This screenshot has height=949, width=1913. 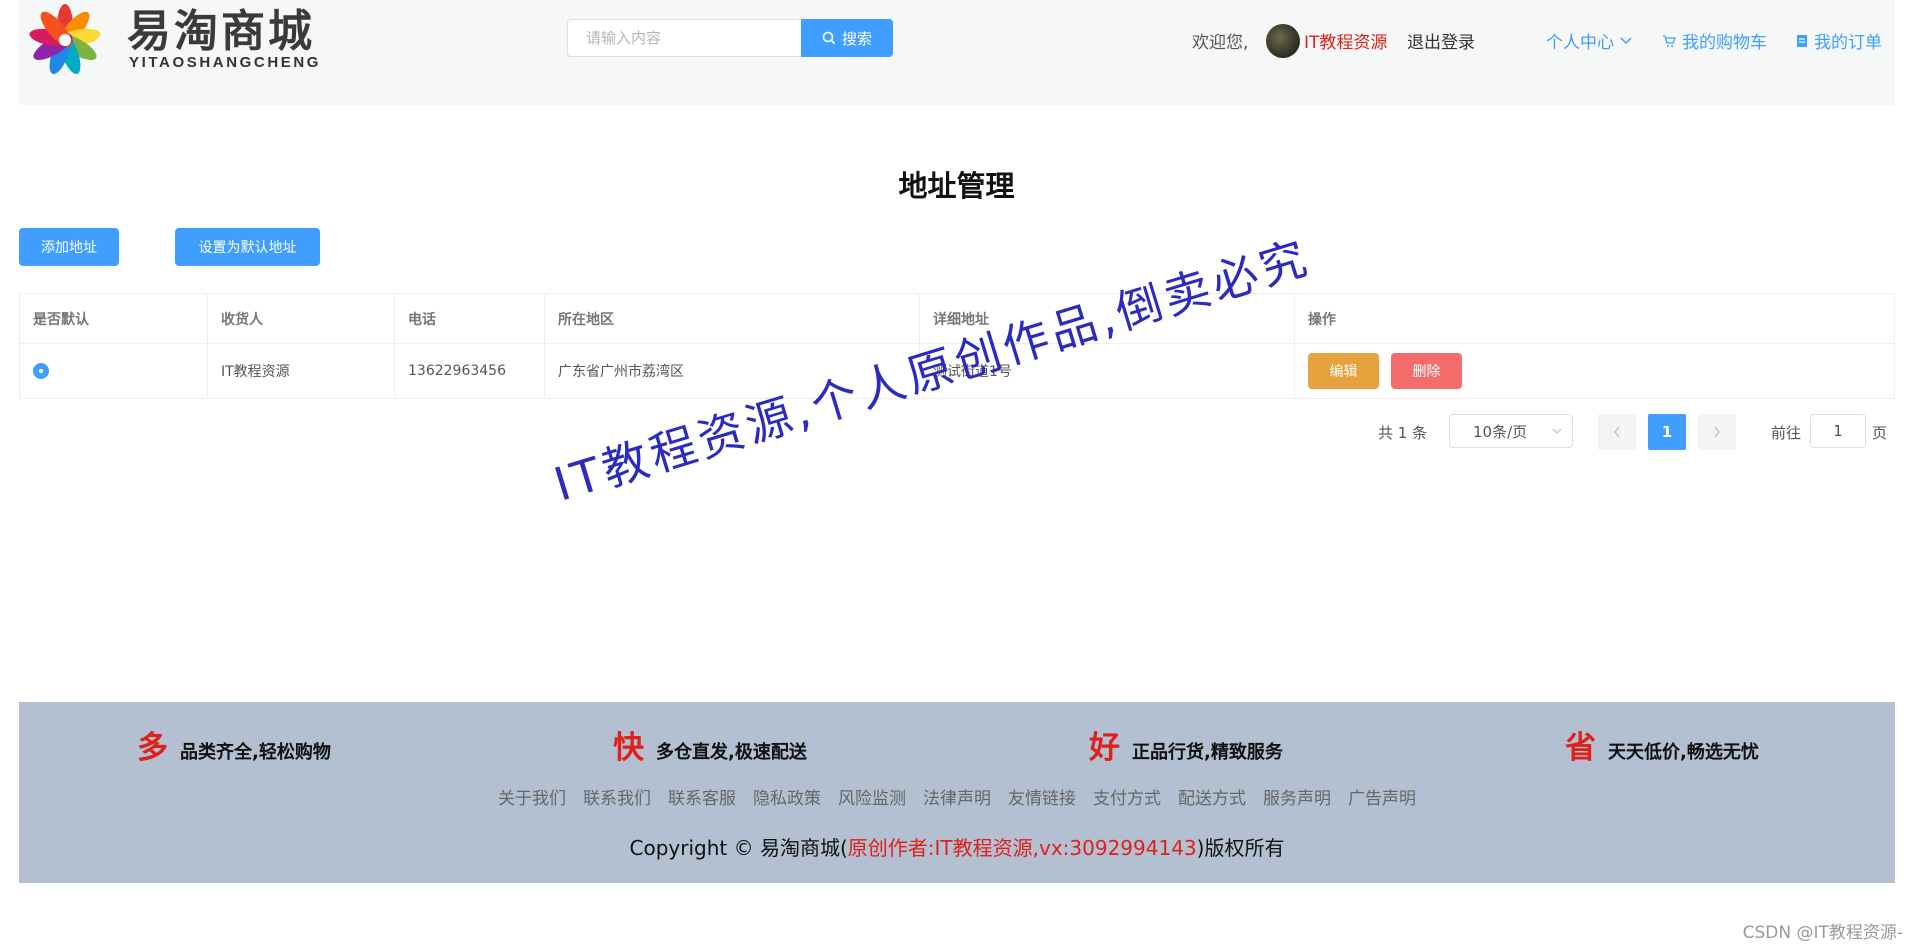 I want to click on chevron-right-icon, so click(x=1717, y=432).